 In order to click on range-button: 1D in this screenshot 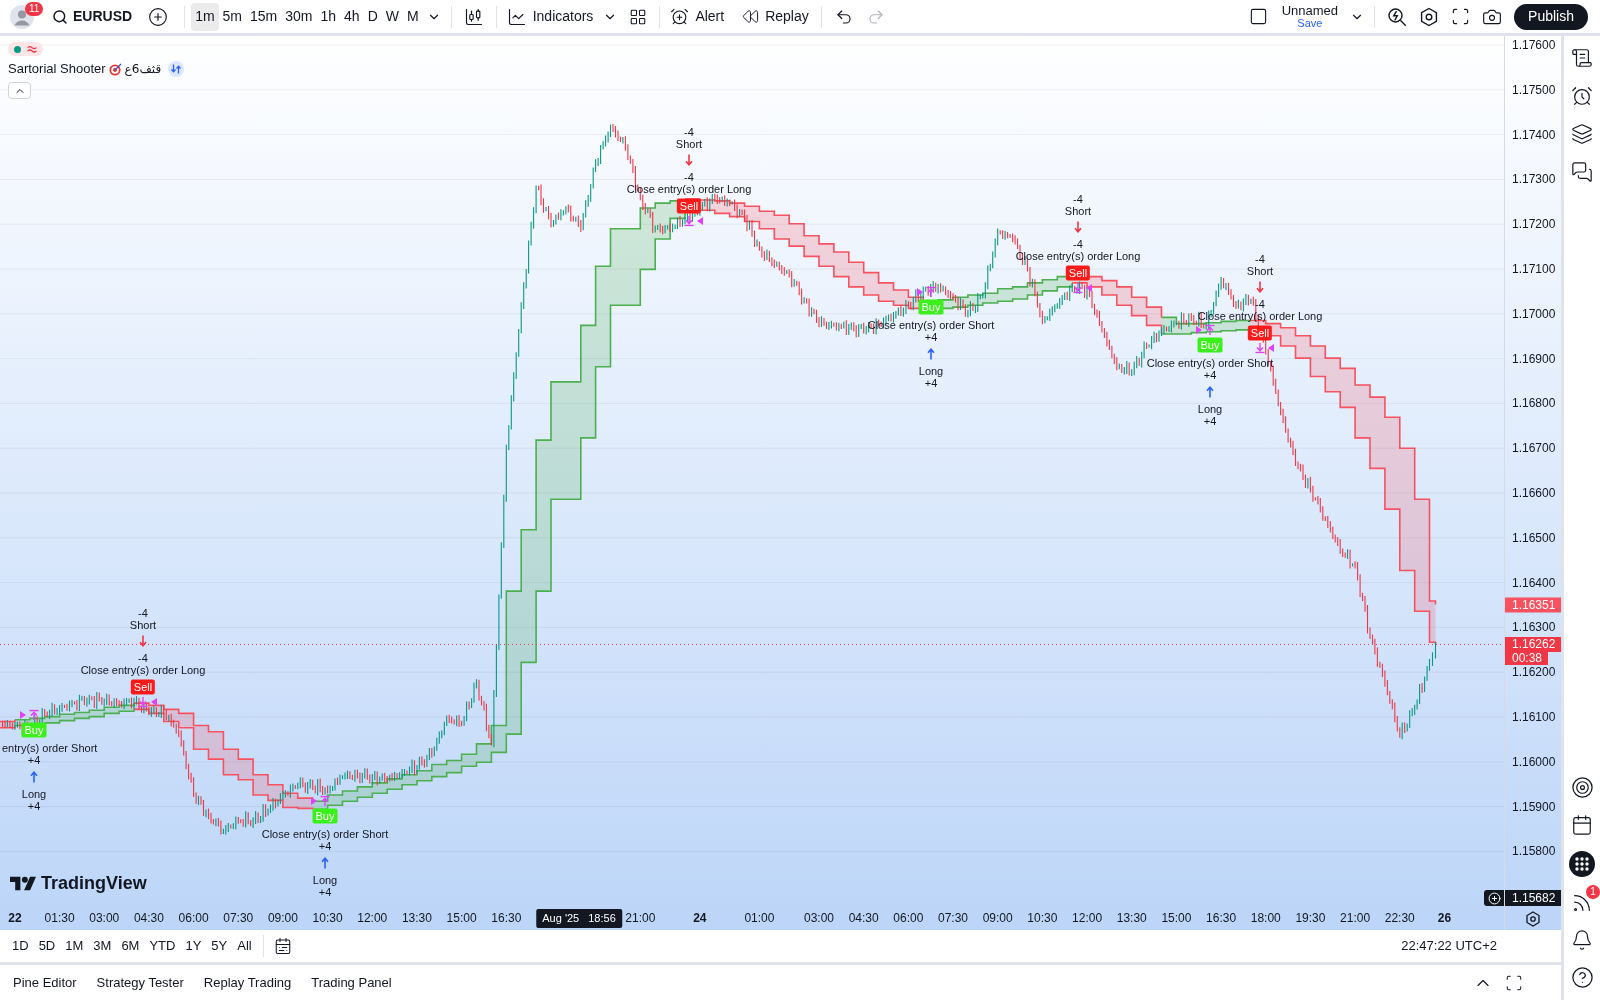, I will do `click(20, 946)`.